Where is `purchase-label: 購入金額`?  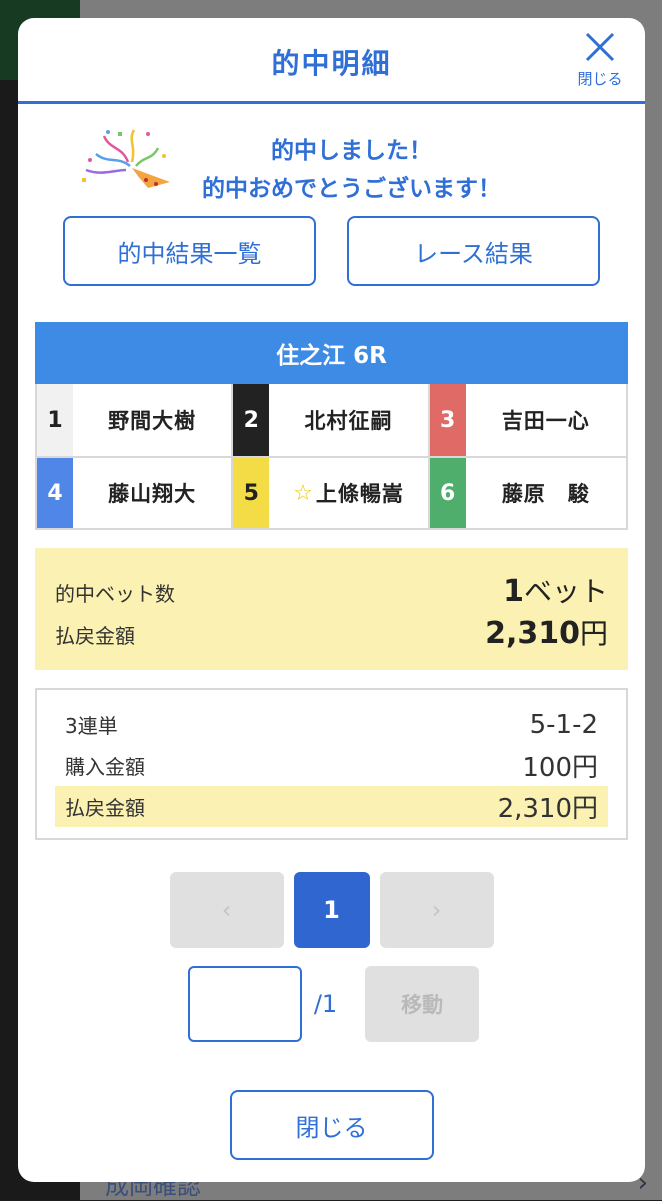 purchase-label: 購入金額 is located at coordinates (105, 767).